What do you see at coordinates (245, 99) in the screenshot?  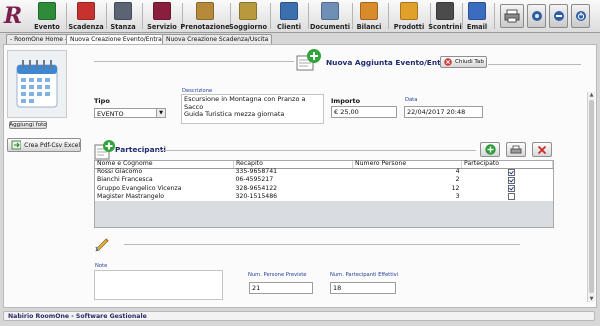 I see `description-line: Escursione in Montagna con Pranzo a` at bounding box center [245, 99].